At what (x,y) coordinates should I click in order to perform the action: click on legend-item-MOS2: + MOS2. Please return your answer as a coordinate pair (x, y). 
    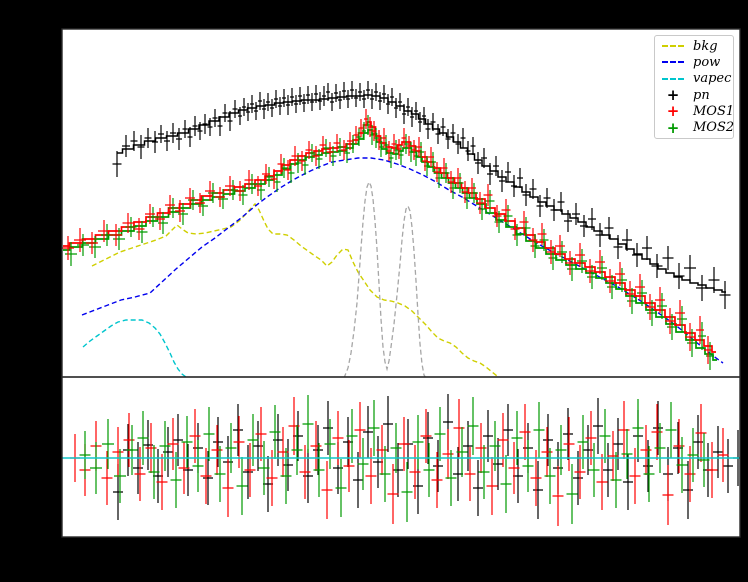
    Looking at the image, I should click on (698, 127).